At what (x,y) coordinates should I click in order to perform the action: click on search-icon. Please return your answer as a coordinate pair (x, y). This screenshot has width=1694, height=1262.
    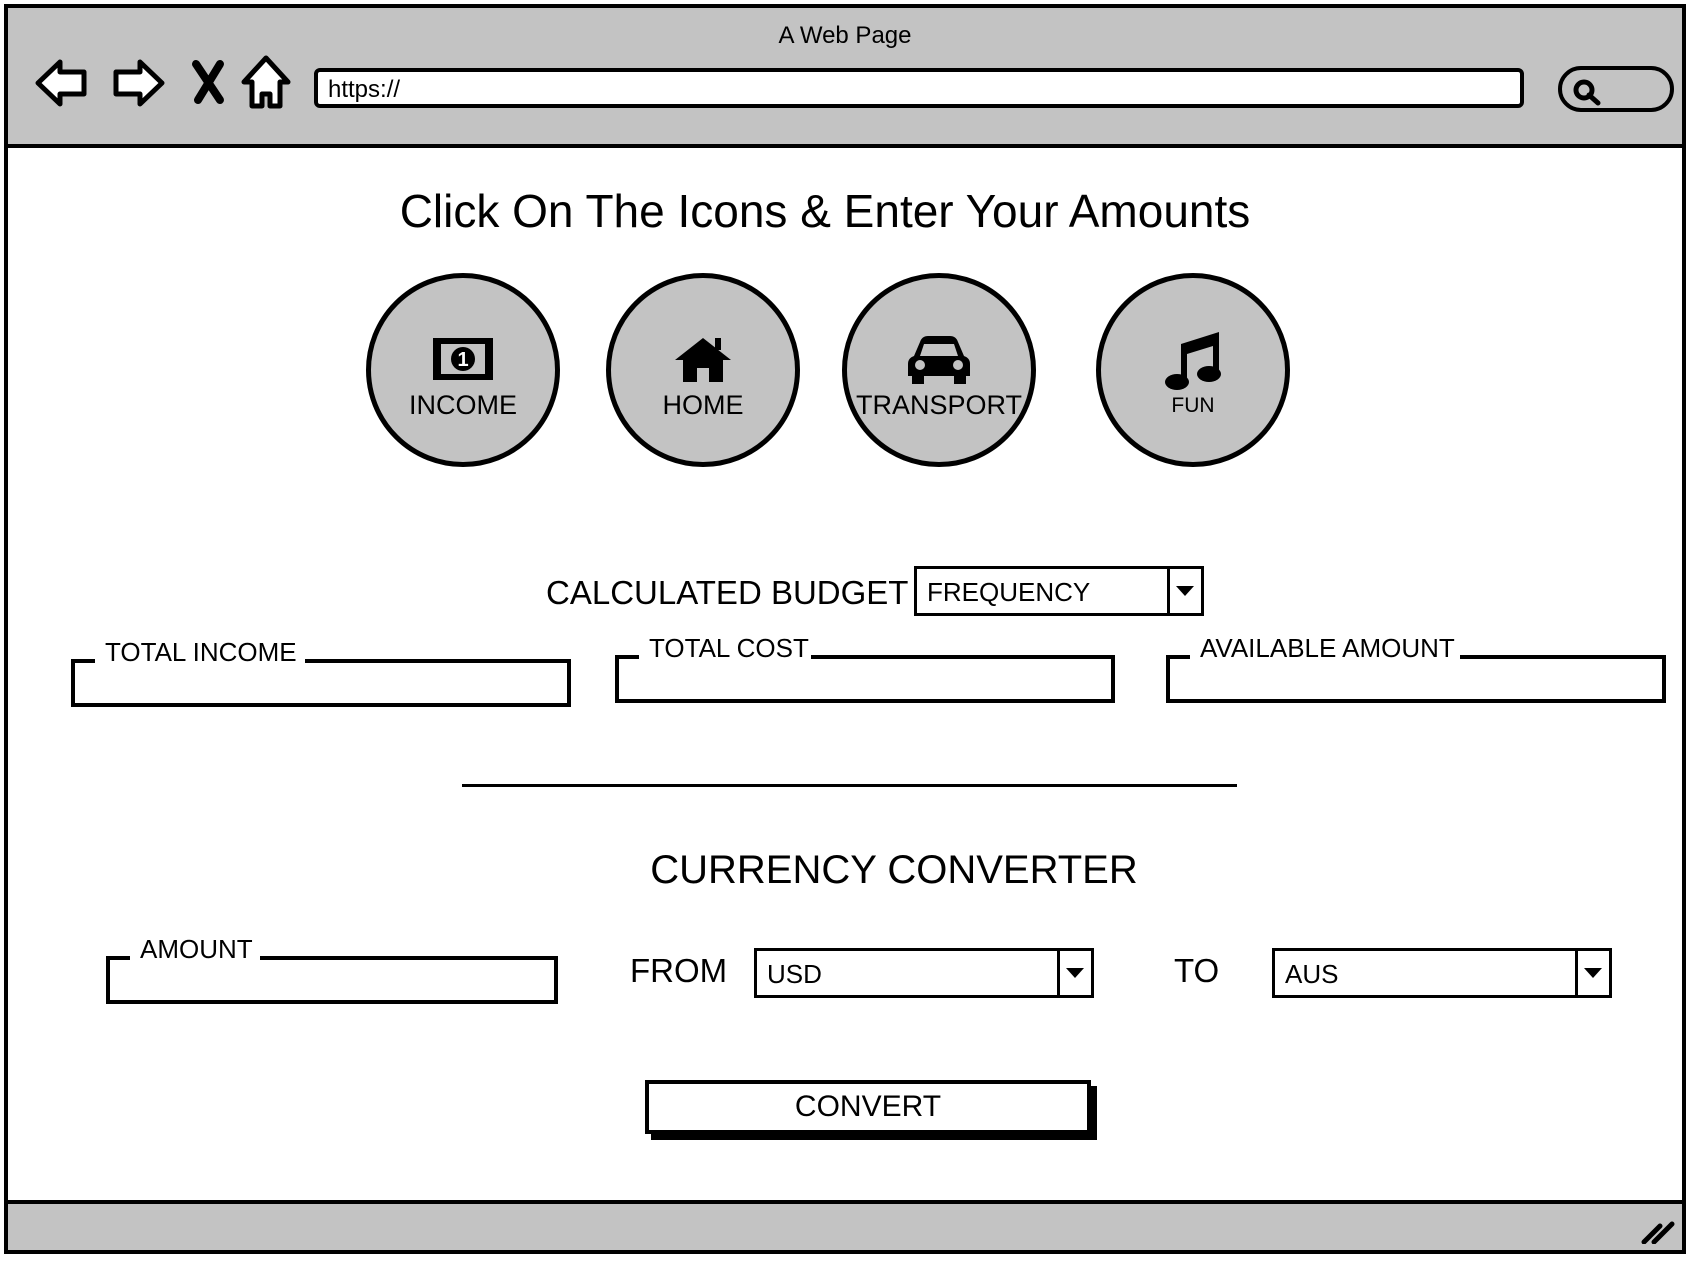
    Looking at the image, I should click on (1587, 92).